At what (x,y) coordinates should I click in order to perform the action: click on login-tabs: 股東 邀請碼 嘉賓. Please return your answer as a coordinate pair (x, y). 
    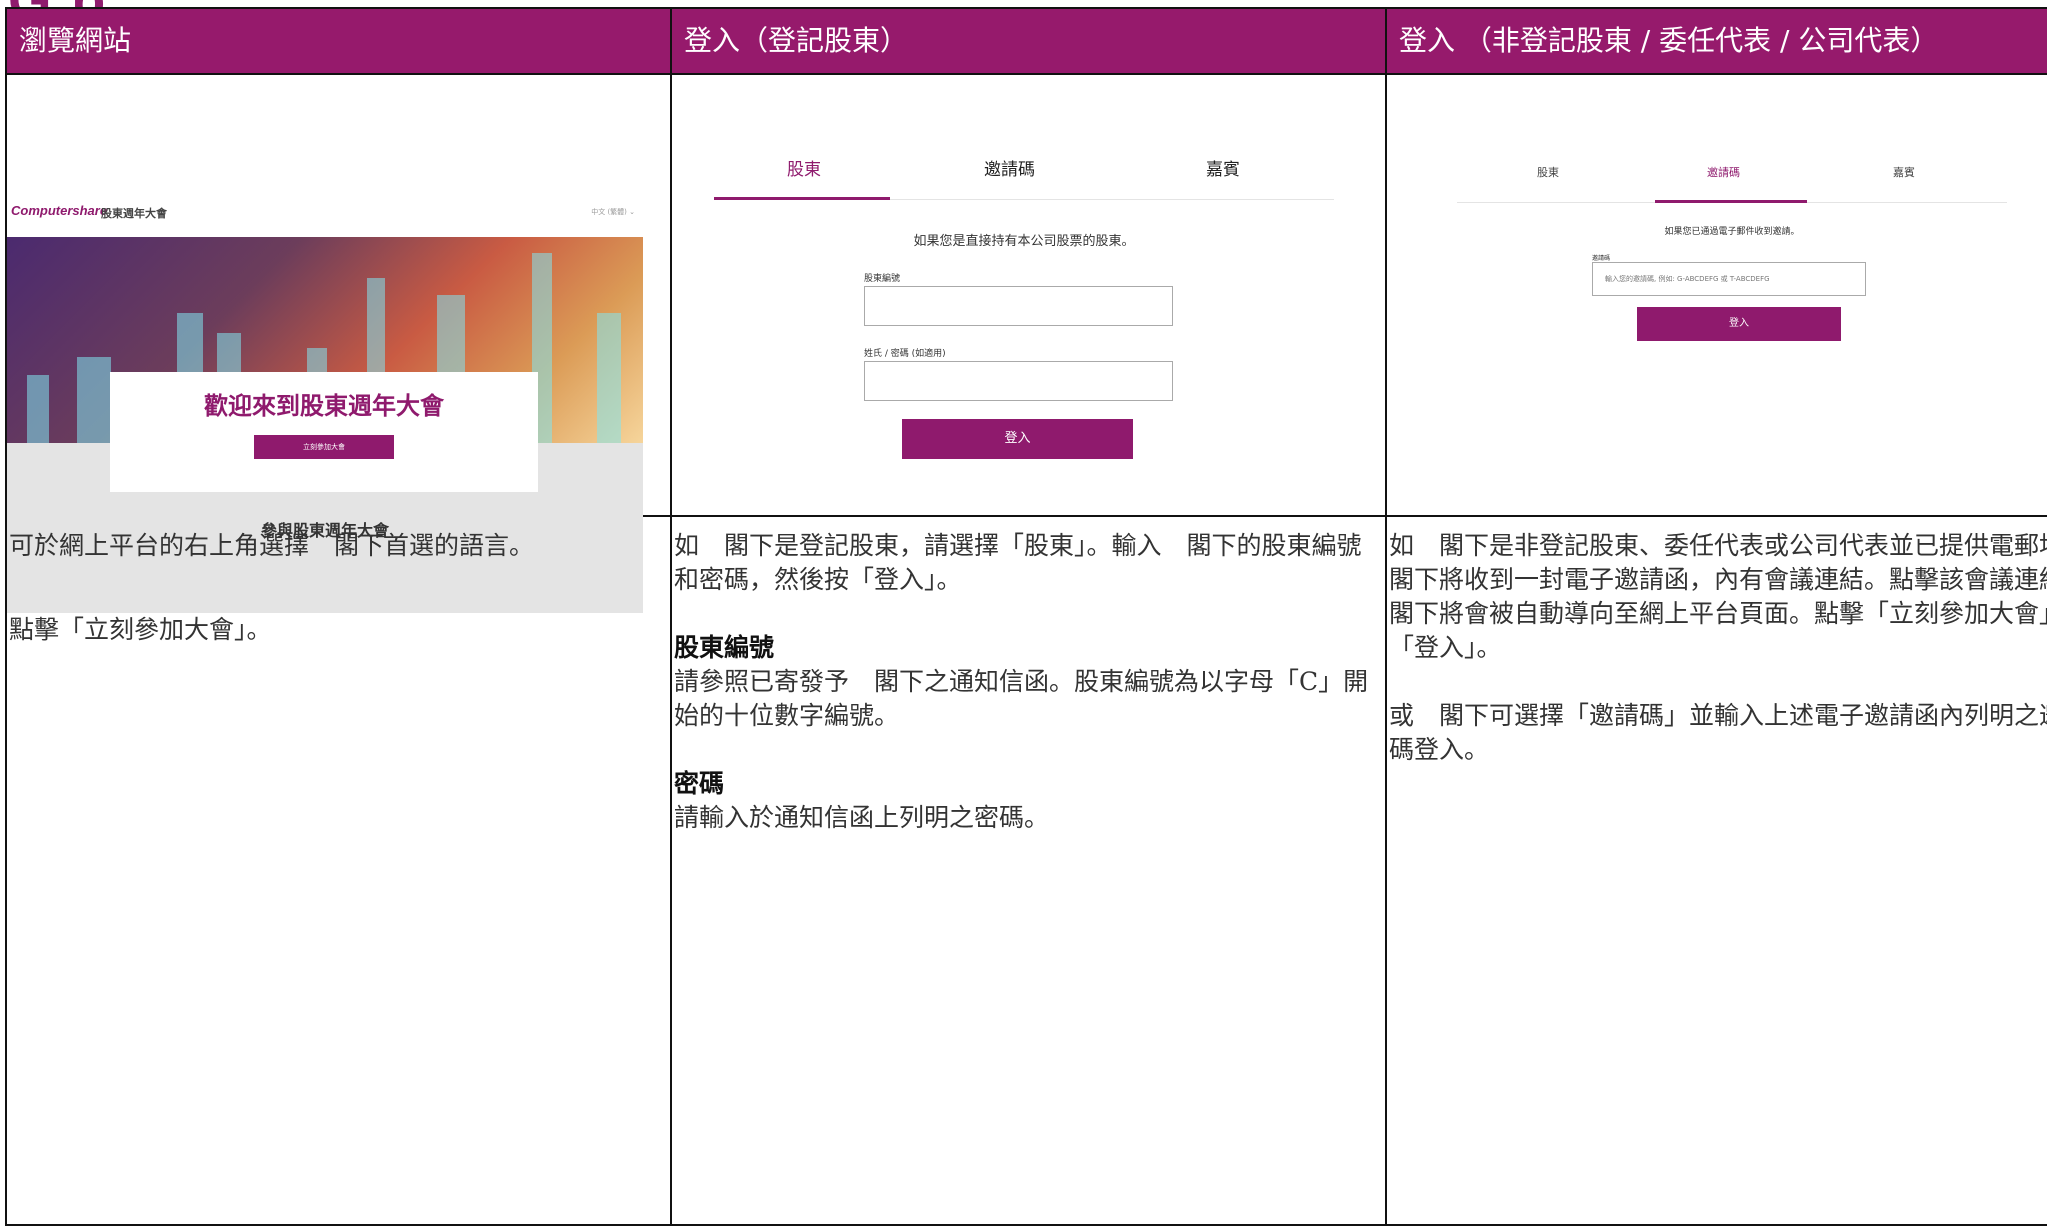
    Looking at the image, I should click on (1024, 177).